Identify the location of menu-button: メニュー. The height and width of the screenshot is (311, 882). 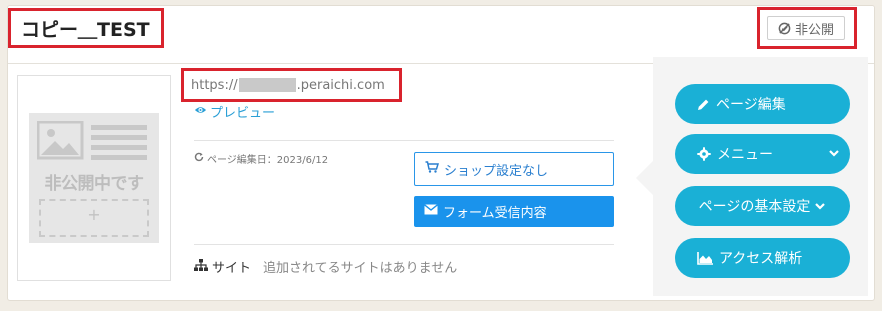
(762, 154).